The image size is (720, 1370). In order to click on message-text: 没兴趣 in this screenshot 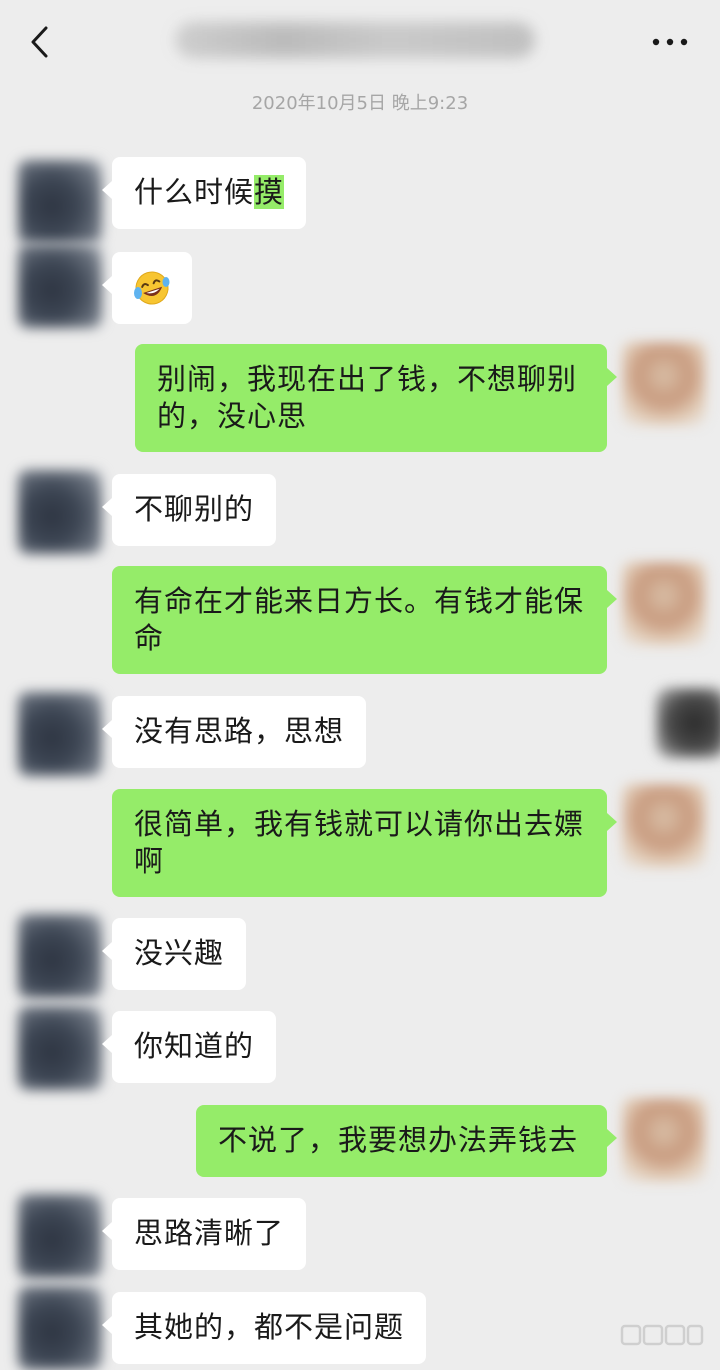, I will do `click(179, 953)`.